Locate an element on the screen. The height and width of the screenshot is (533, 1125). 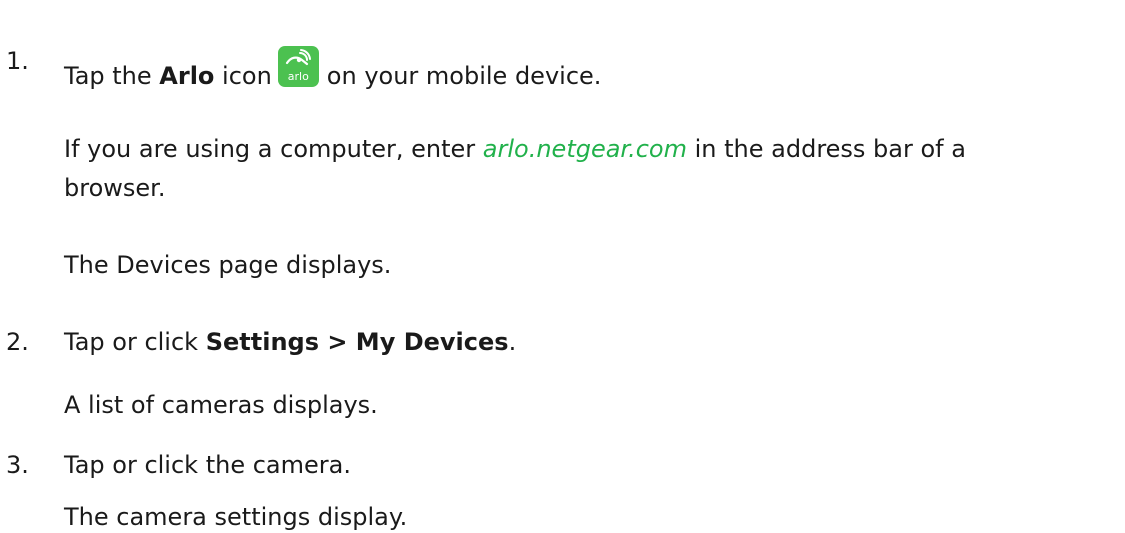
step-1-note-text: If you are using a computer, enter is located at coordinates (273, 149).